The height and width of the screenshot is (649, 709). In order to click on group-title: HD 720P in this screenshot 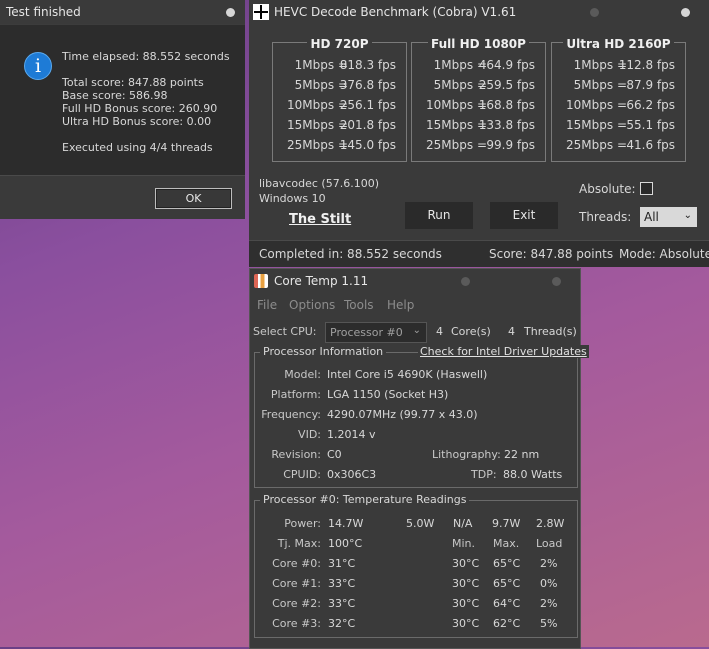, I will do `click(339, 44)`.